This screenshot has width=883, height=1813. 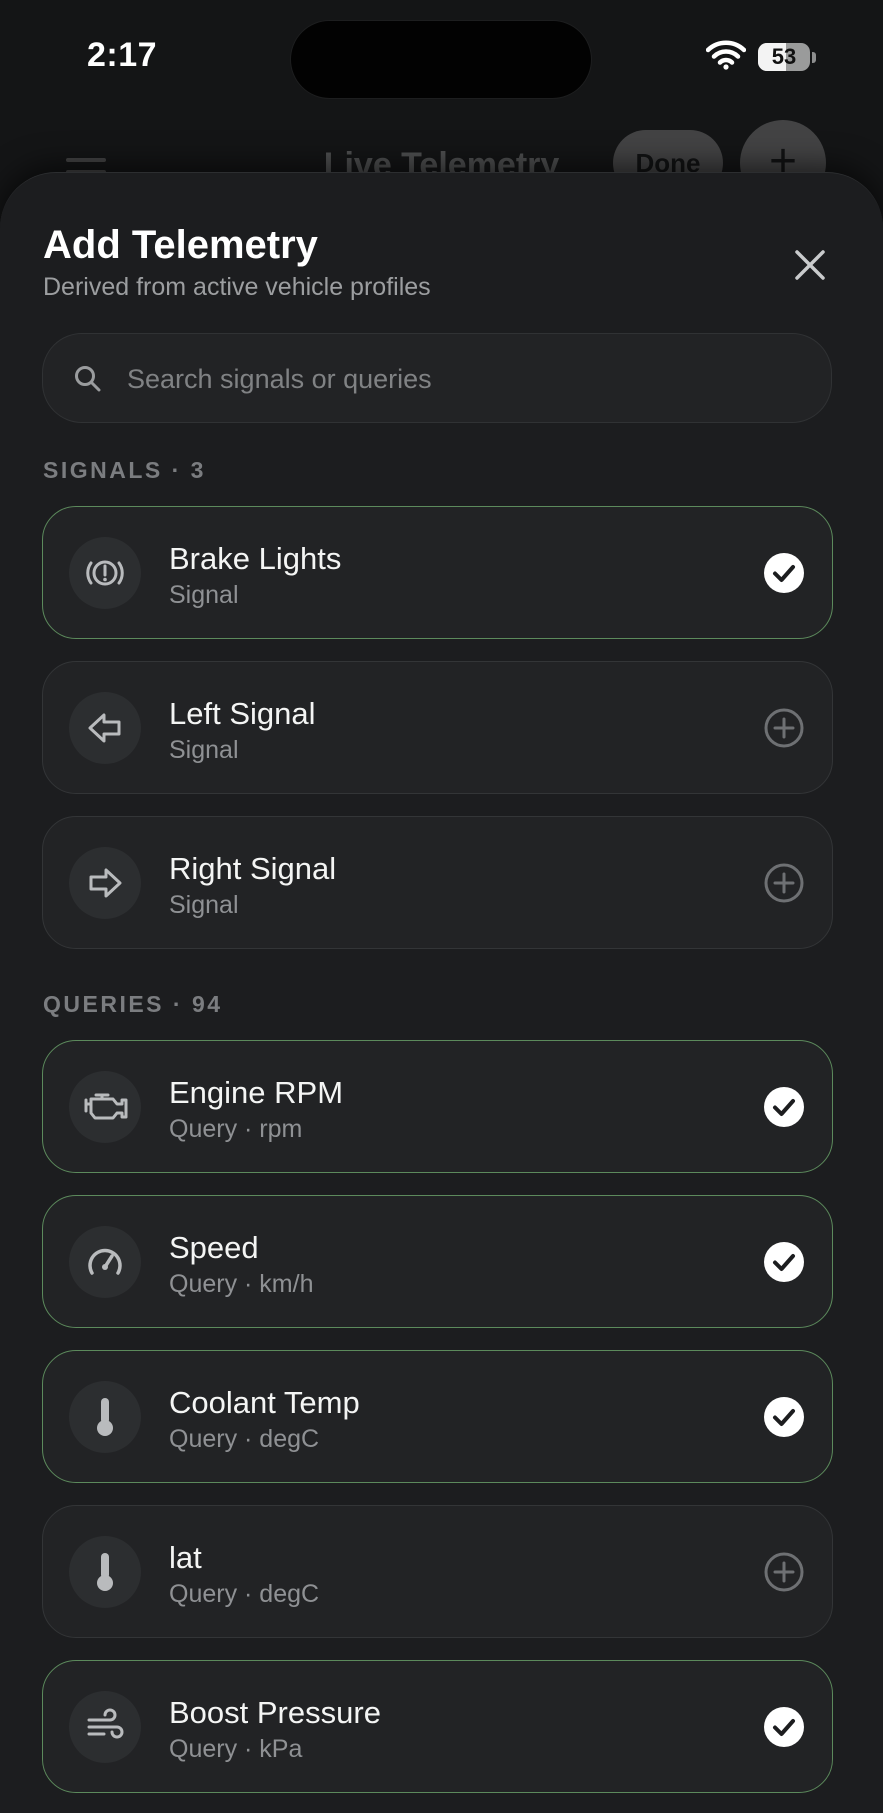 I want to click on wind-icon, so click(x=105, y=1727).